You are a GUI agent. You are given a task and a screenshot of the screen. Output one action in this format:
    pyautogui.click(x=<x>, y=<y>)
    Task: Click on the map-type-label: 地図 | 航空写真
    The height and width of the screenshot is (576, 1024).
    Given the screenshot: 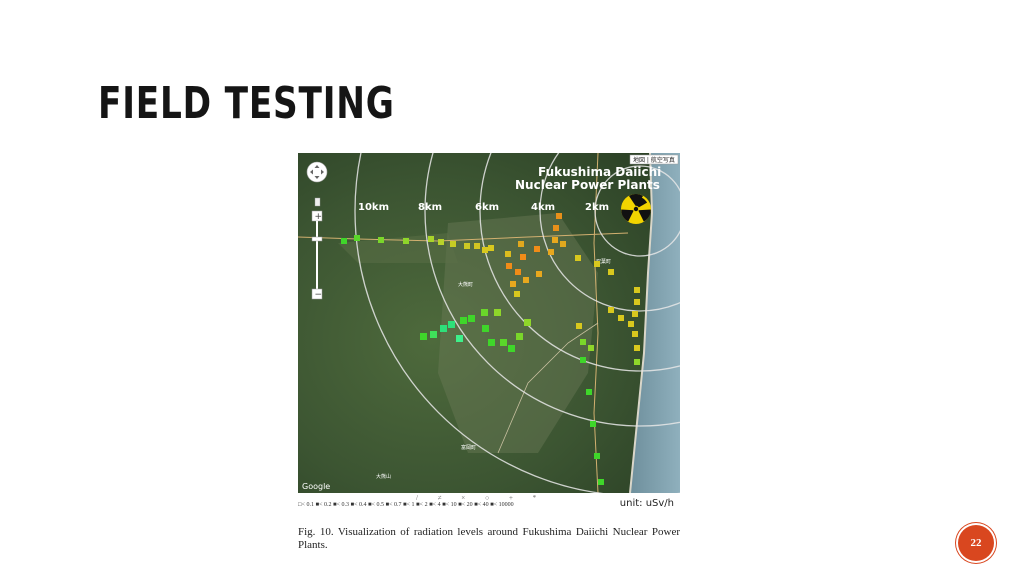 What is the action you would take?
    pyautogui.click(x=654, y=160)
    